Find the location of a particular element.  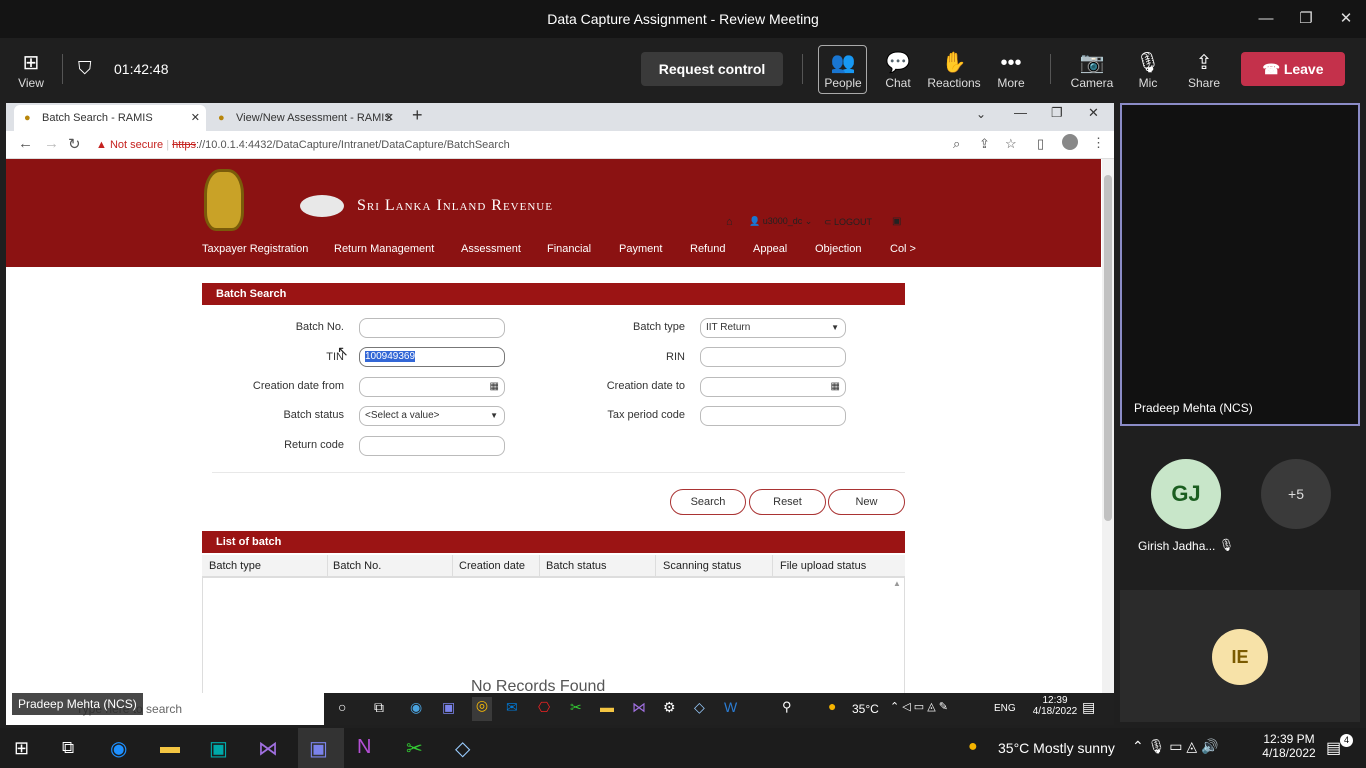

request-control-button: Request control is located at coordinates (712, 69).